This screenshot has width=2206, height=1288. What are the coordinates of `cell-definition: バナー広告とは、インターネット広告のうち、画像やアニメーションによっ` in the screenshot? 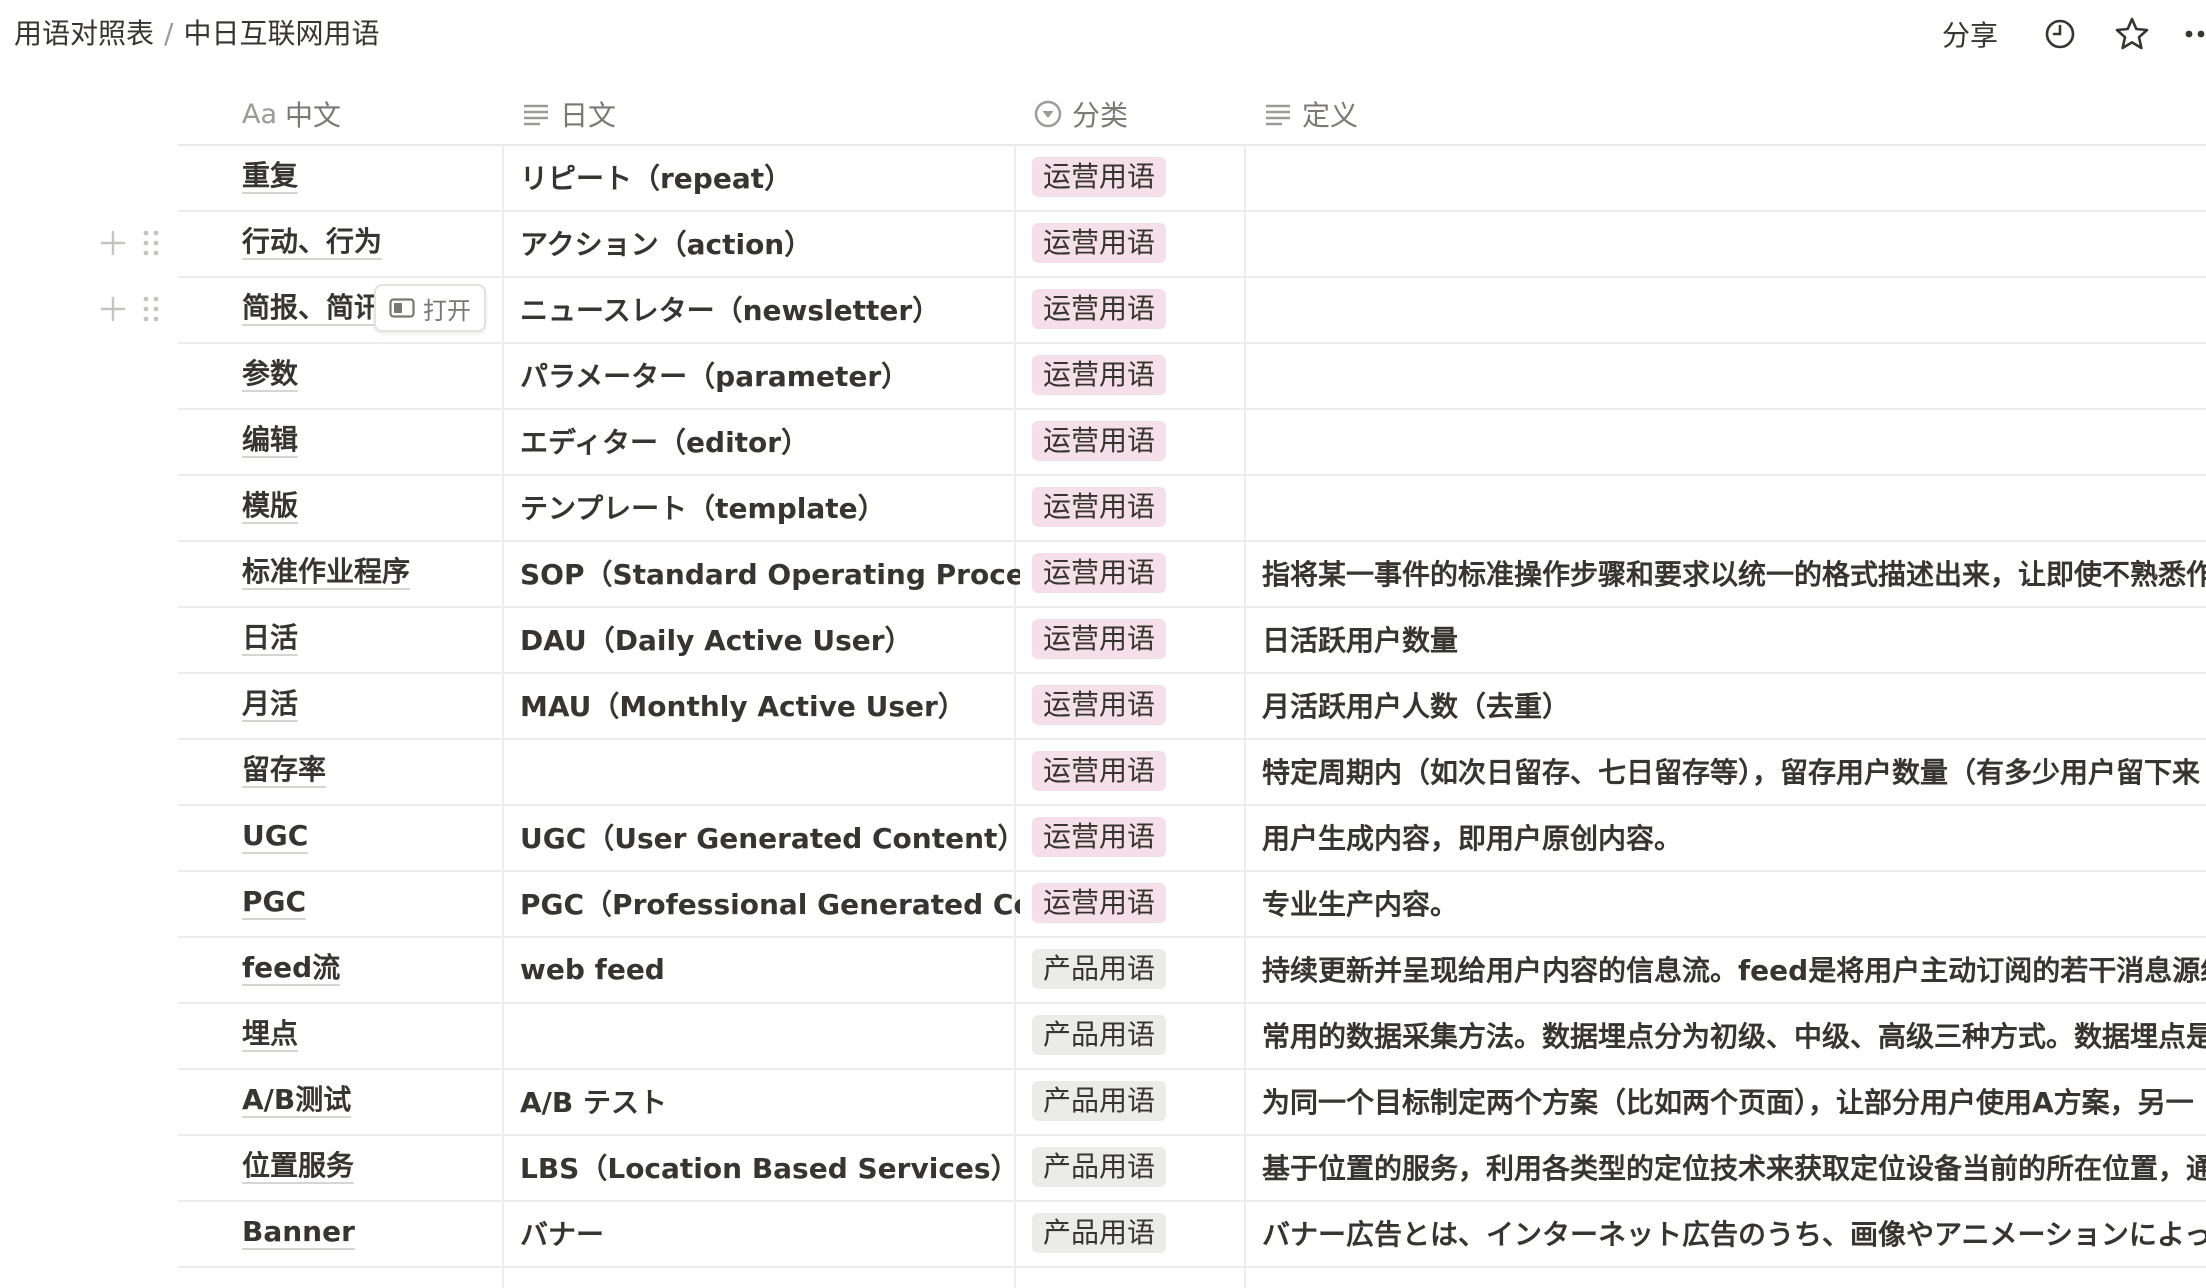 It's located at (1734, 1233).